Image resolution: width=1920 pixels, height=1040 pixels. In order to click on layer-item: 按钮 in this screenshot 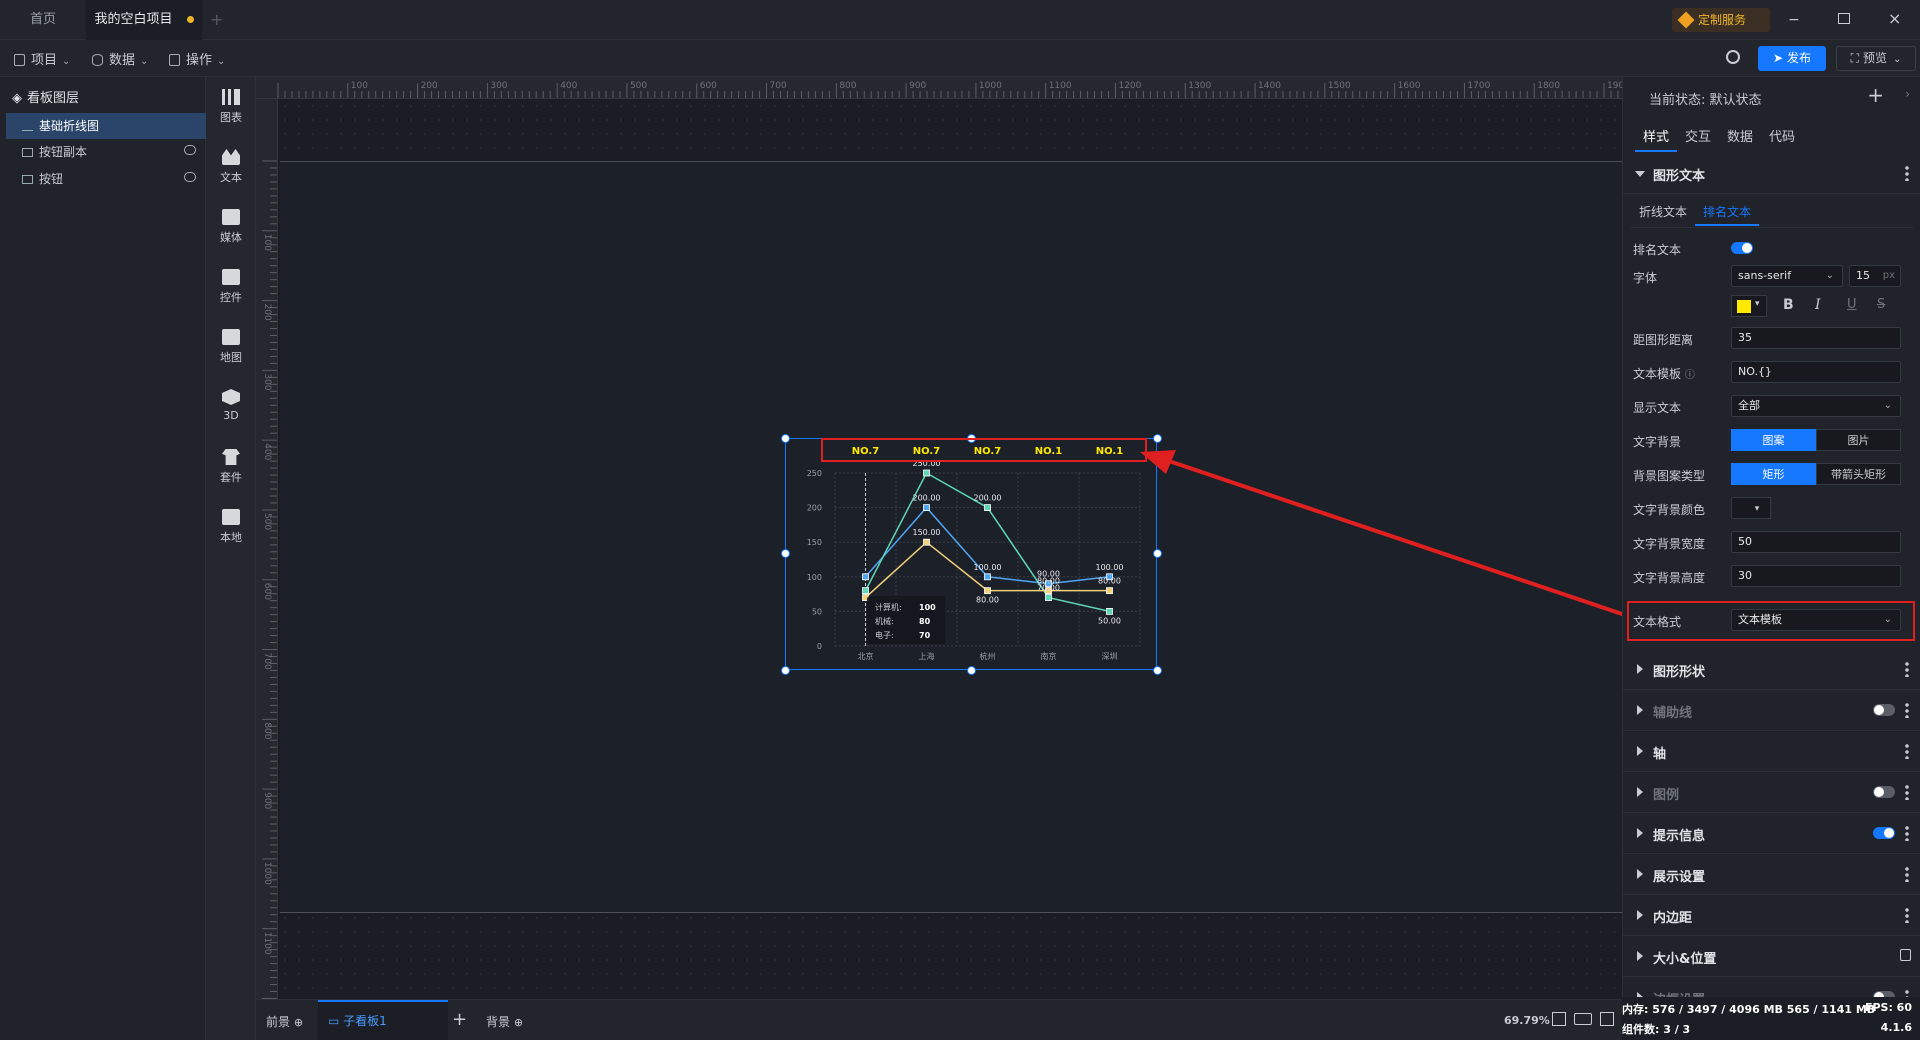, I will do `click(106, 179)`.